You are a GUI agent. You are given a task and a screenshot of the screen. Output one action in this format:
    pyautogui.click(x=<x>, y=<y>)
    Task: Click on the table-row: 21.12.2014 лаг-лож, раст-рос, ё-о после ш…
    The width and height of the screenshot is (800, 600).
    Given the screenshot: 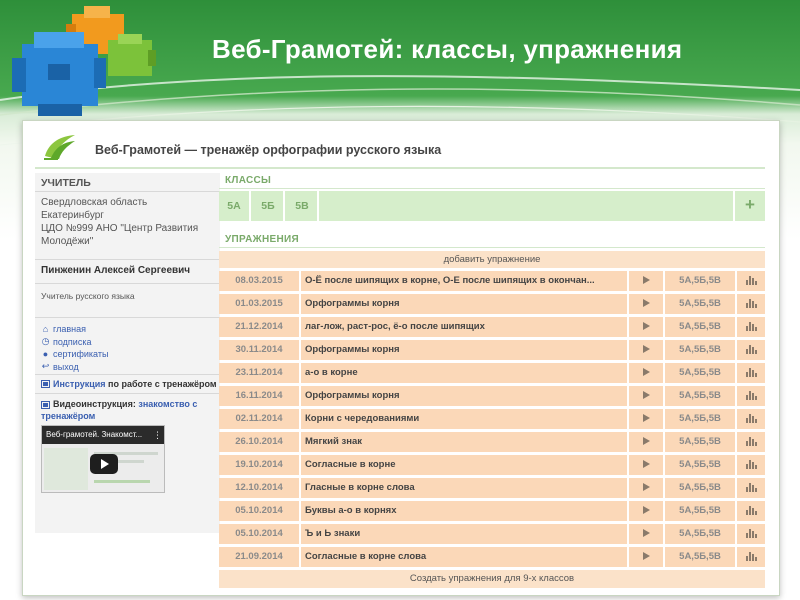 What is the action you would take?
    pyautogui.click(x=492, y=327)
    